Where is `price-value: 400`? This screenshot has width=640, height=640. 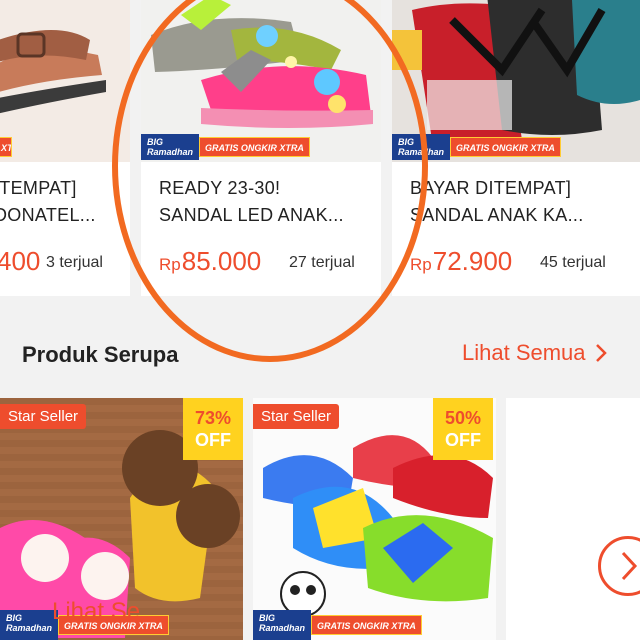 price-value: 400 is located at coordinates (20, 261).